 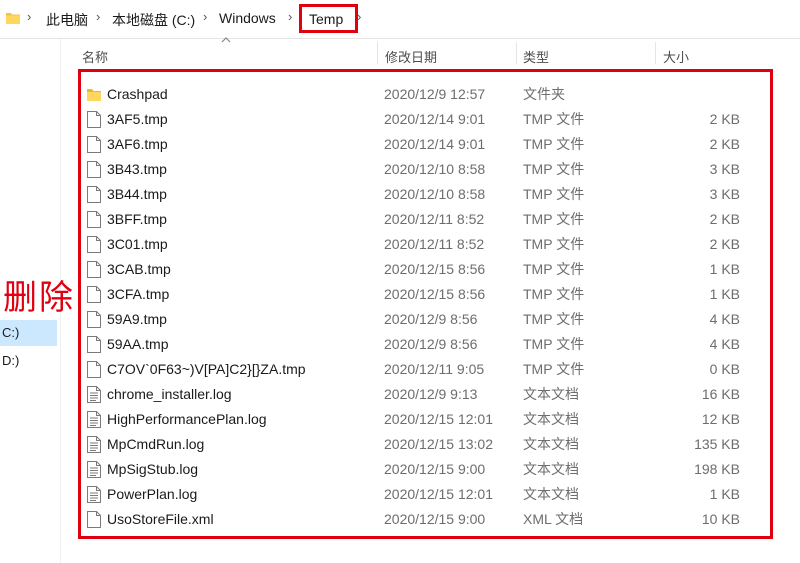 I want to click on file-row: 59A9.tmp 2020/12/9 8:56 TMP 文件 4 KB, so click(x=425, y=319).